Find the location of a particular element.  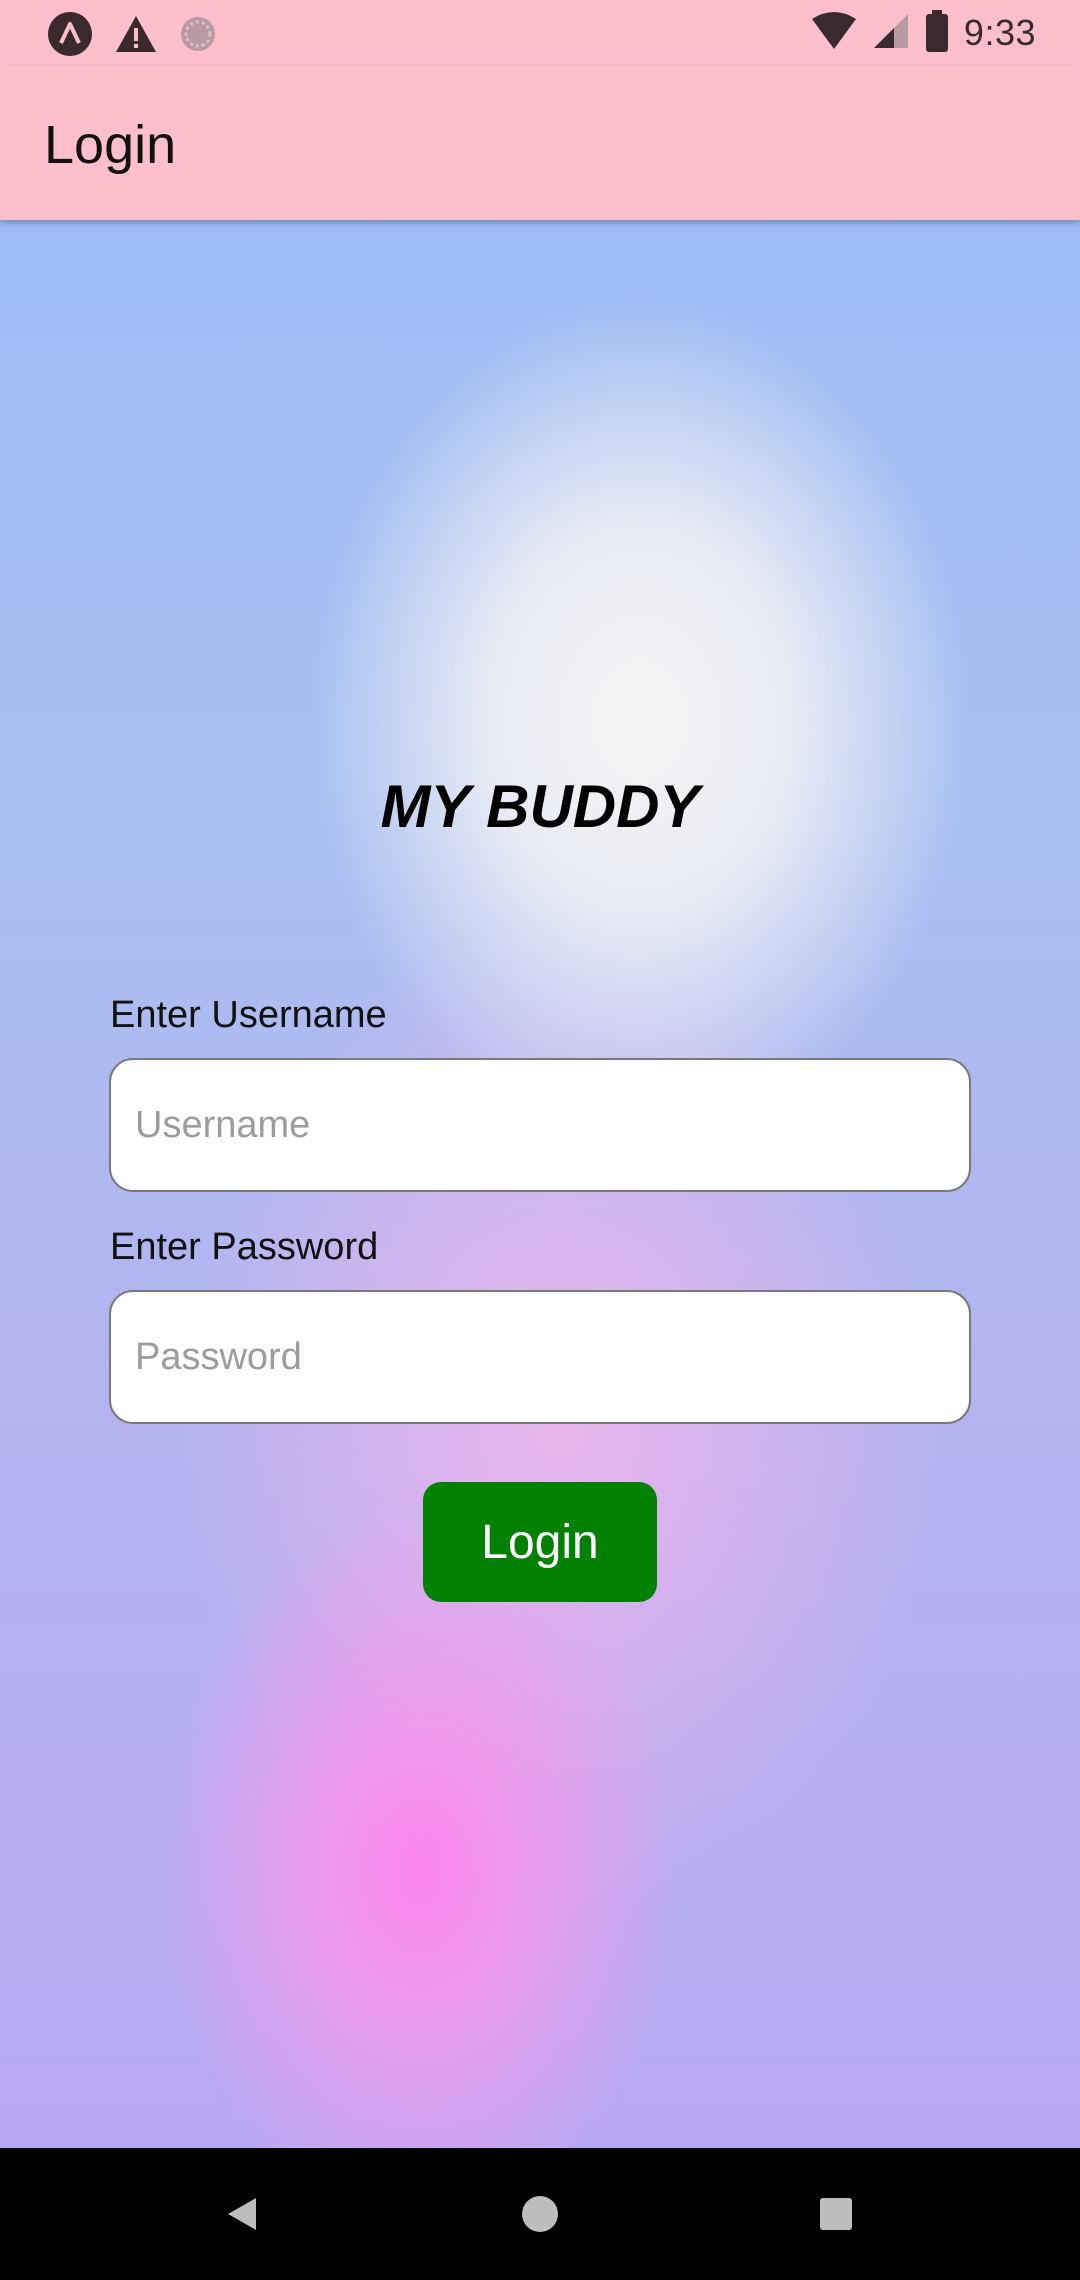

login-button: Login is located at coordinates (540, 1542).